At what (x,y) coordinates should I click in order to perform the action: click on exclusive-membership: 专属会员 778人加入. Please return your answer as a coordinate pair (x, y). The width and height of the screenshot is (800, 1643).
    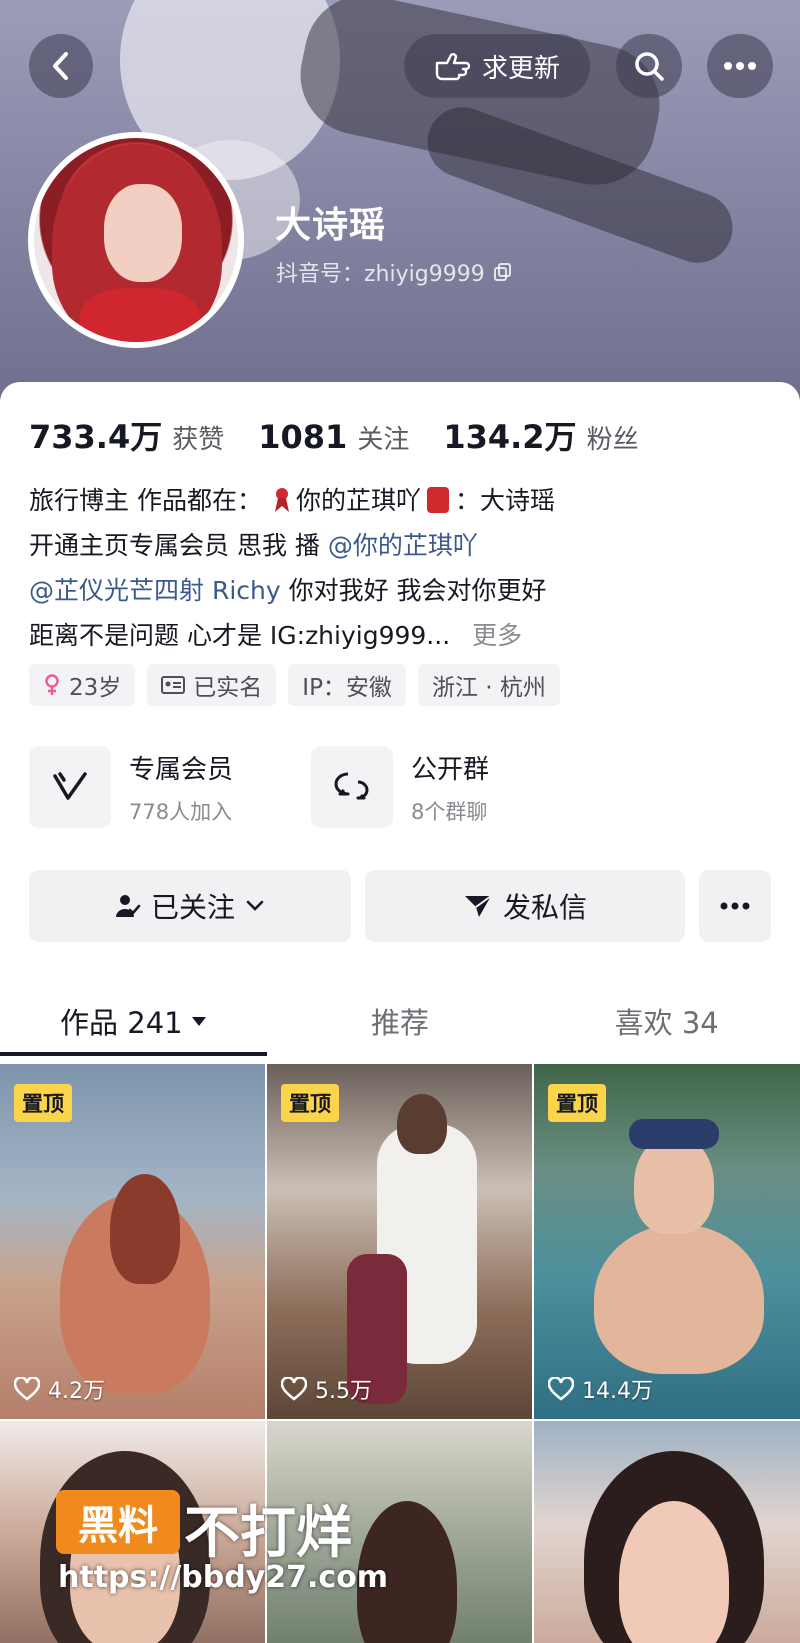
    Looking at the image, I should click on (170, 787).